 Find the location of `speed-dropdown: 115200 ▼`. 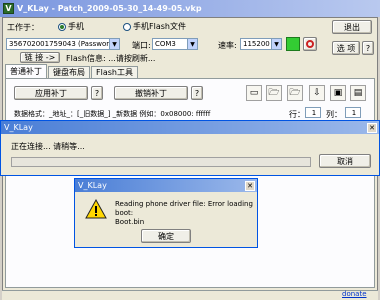

speed-dropdown: 115200 ▼ is located at coordinates (261, 44).